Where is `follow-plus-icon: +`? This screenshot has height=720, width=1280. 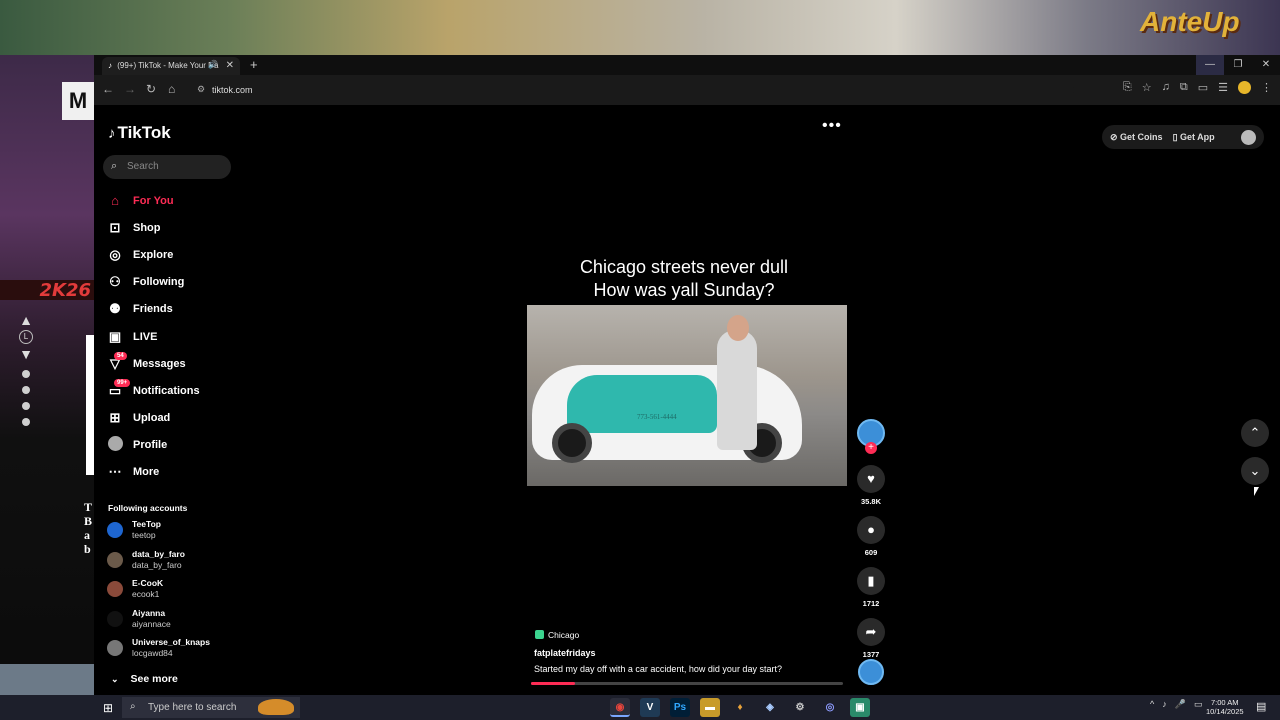 follow-plus-icon: + is located at coordinates (871, 448).